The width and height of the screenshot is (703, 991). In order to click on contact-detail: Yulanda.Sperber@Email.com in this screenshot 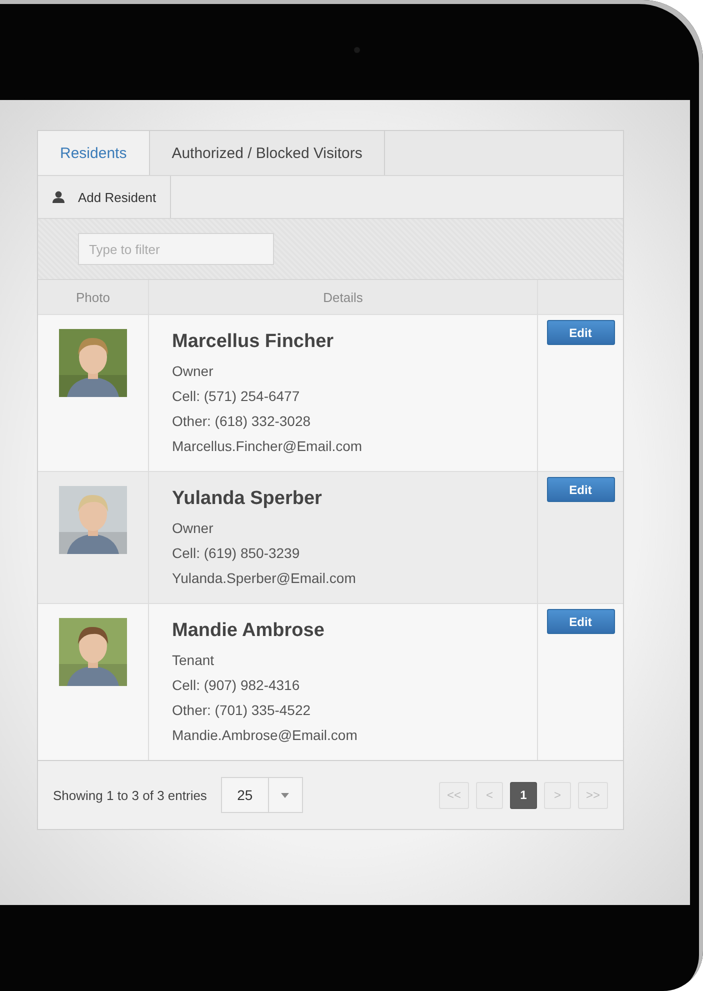, I will do `click(264, 578)`.